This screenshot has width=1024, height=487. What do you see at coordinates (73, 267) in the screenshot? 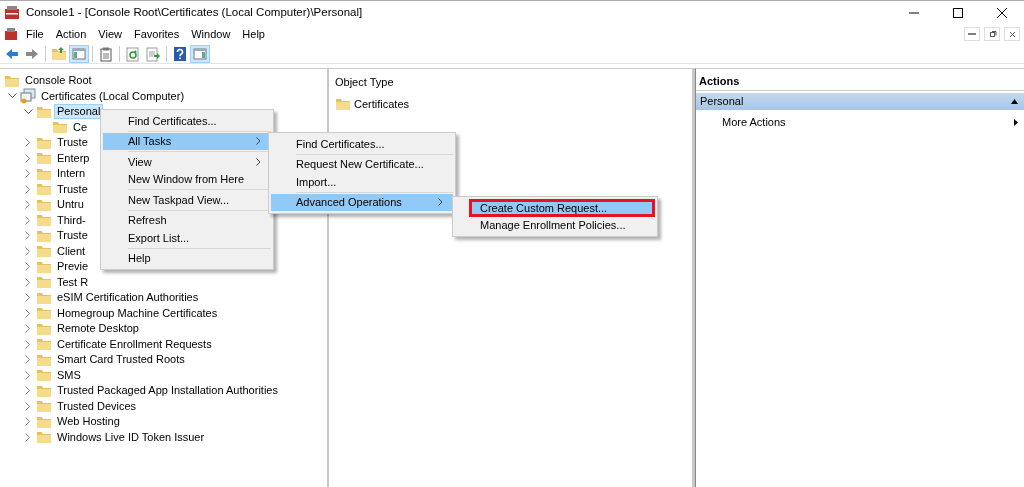
I see `tree-item: Previe` at bounding box center [73, 267].